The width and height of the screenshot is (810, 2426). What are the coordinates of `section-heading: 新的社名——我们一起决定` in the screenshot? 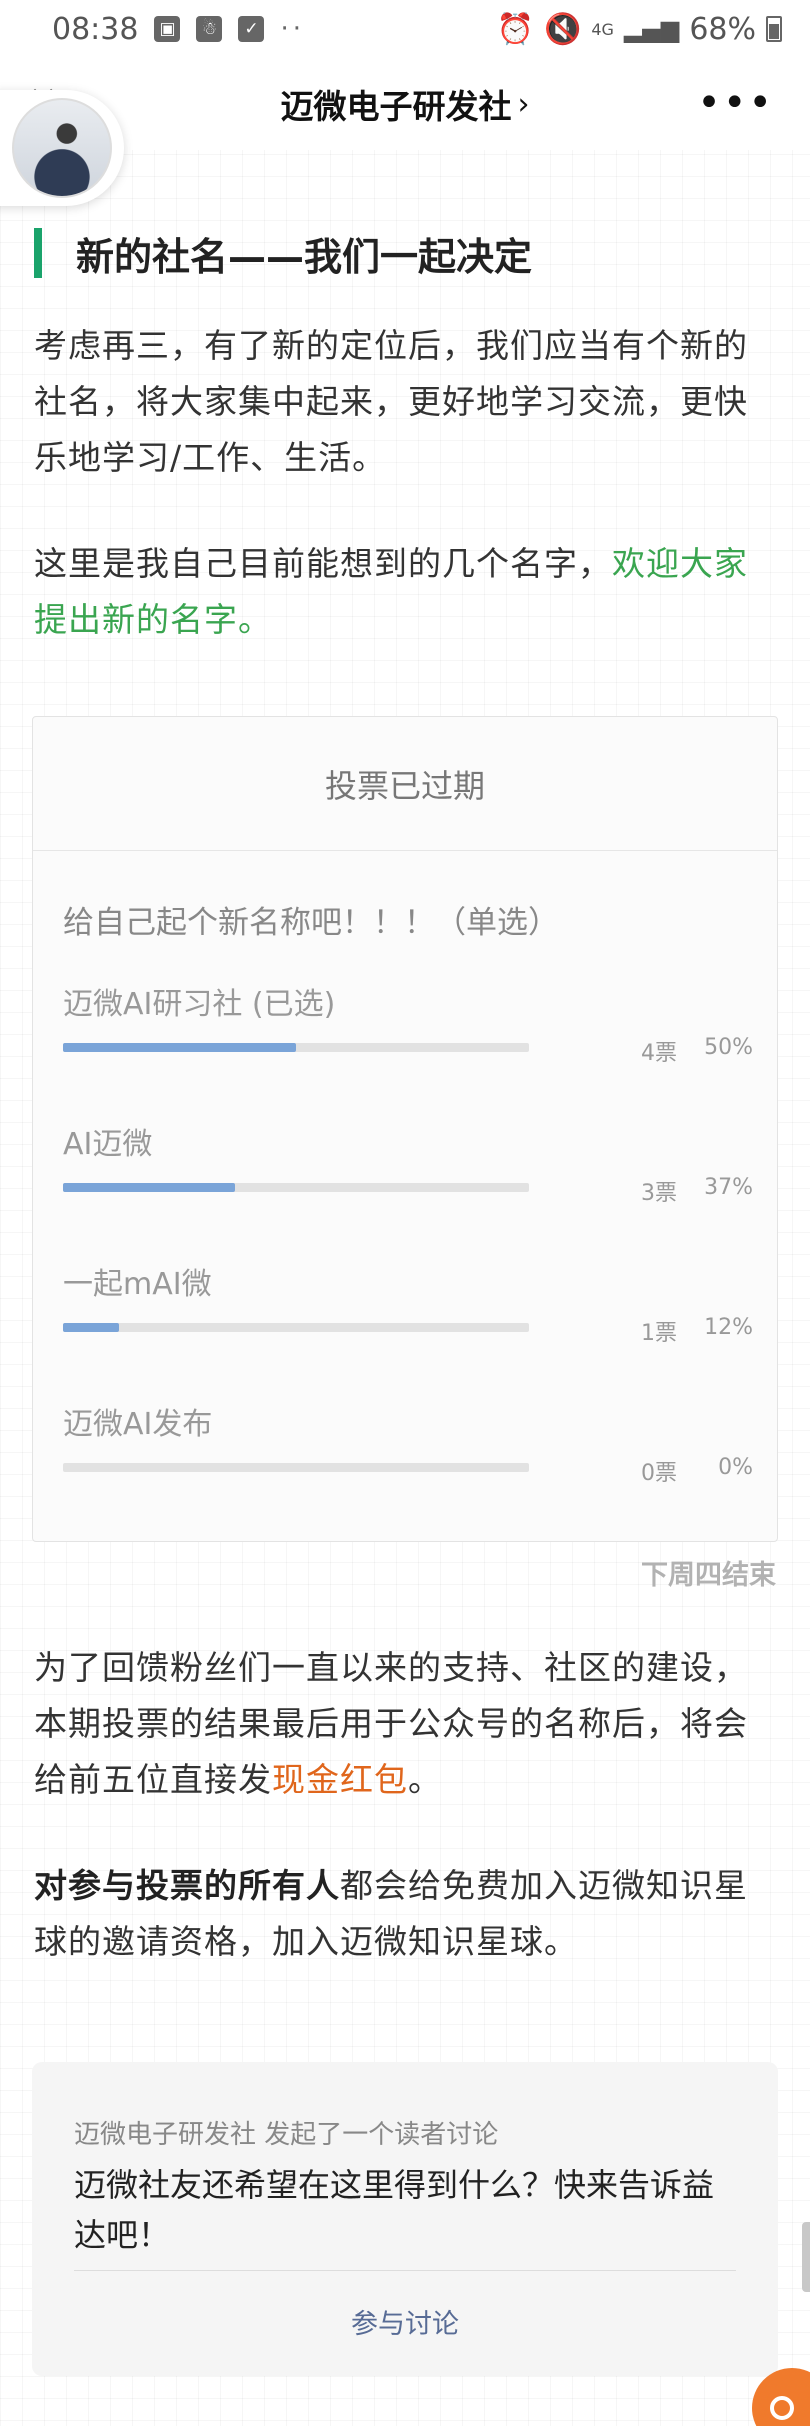 It's located at (283, 253).